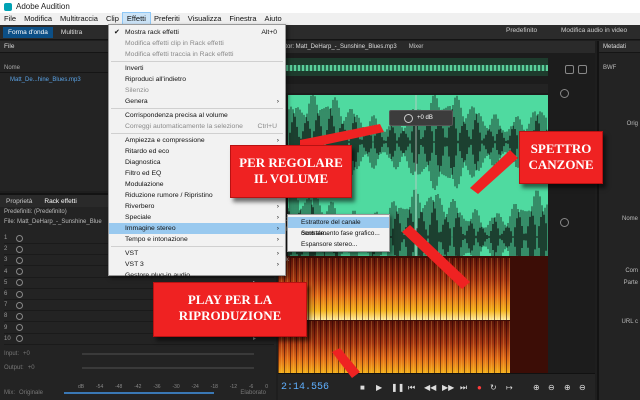  What do you see at coordinates (463, 388) in the screenshot?
I see `go-to-end-button: ⏭` at bounding box center [463, 388].